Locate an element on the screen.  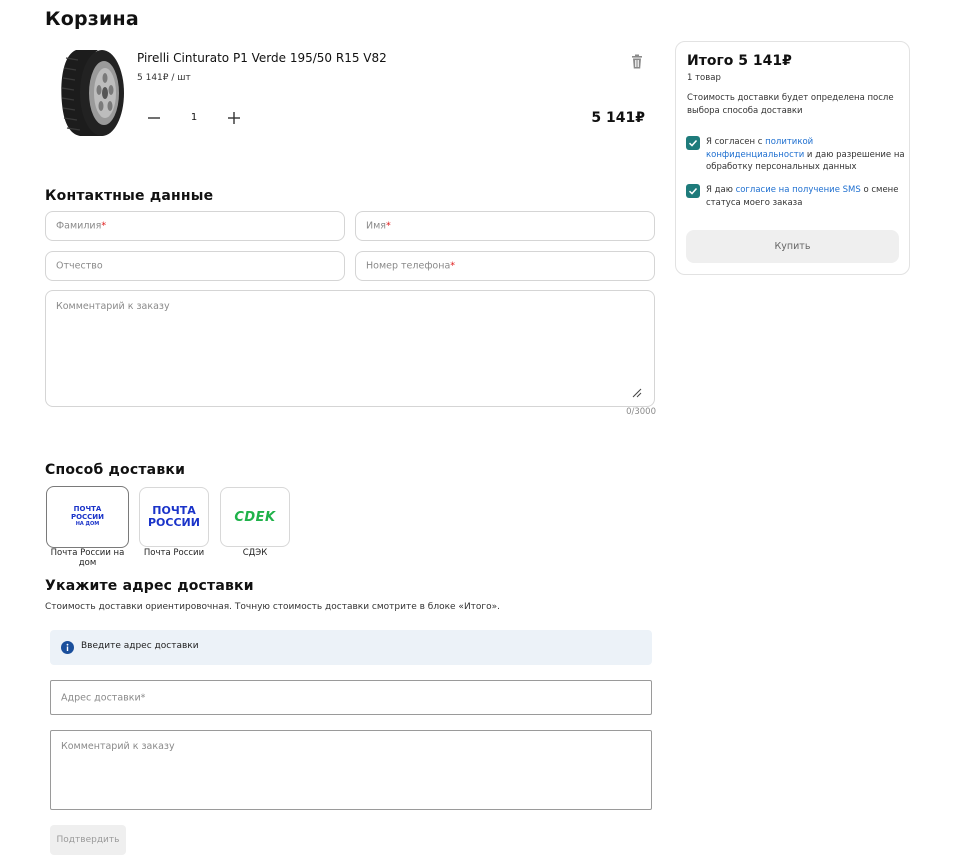
comment-char-counter: 0/3000 is located at coordinates (641, 412).